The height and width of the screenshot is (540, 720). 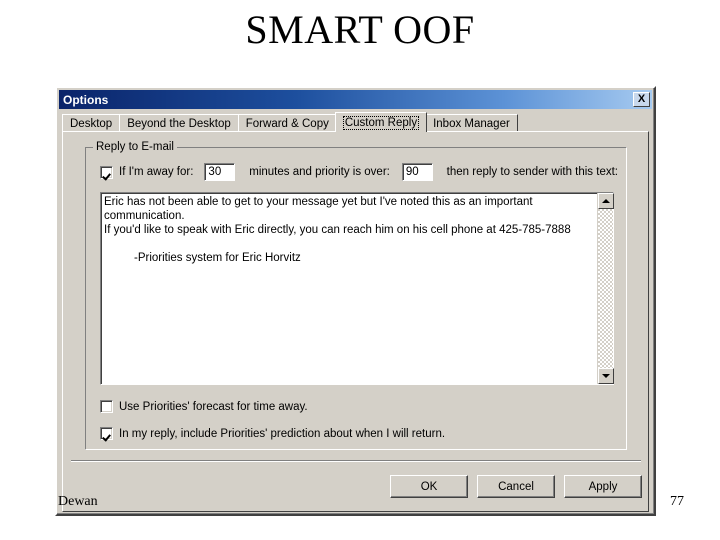 I want to click on tab-label: Inbox Manager, so click(x=471, y=123).